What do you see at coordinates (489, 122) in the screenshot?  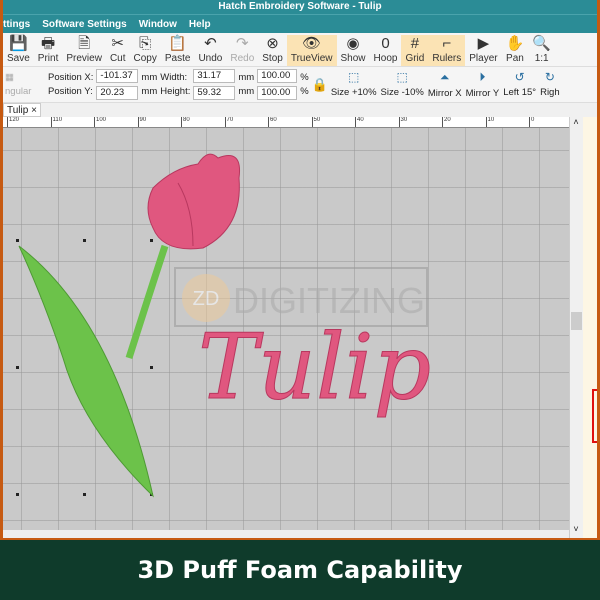 I see `ruler-tick-label: 10` at bounding box center [489, 122].